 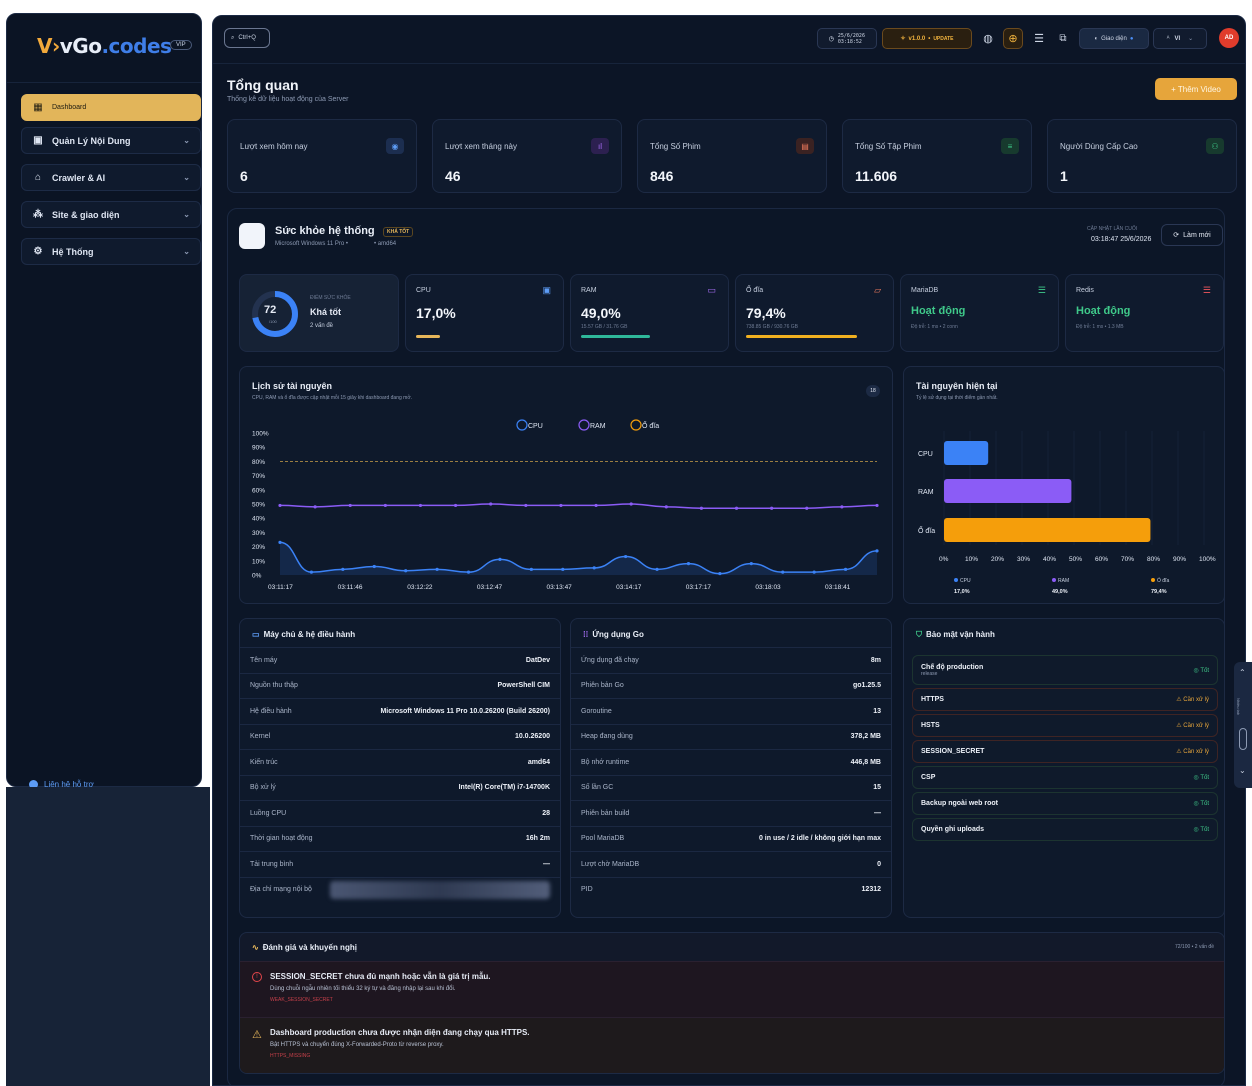 I want to click on x-tick-label: 70%, so click(x=1127, y=559).